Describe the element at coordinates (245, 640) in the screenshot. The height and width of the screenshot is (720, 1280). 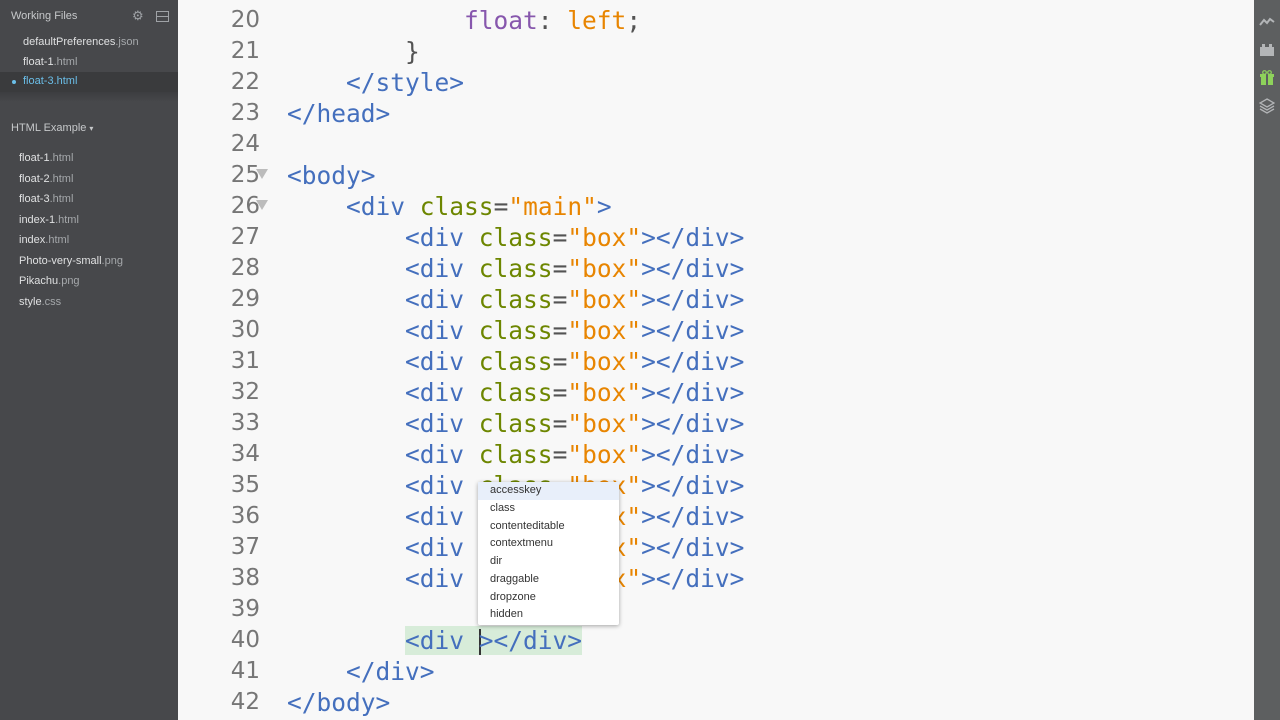
I see `line-number: 40` at that location.